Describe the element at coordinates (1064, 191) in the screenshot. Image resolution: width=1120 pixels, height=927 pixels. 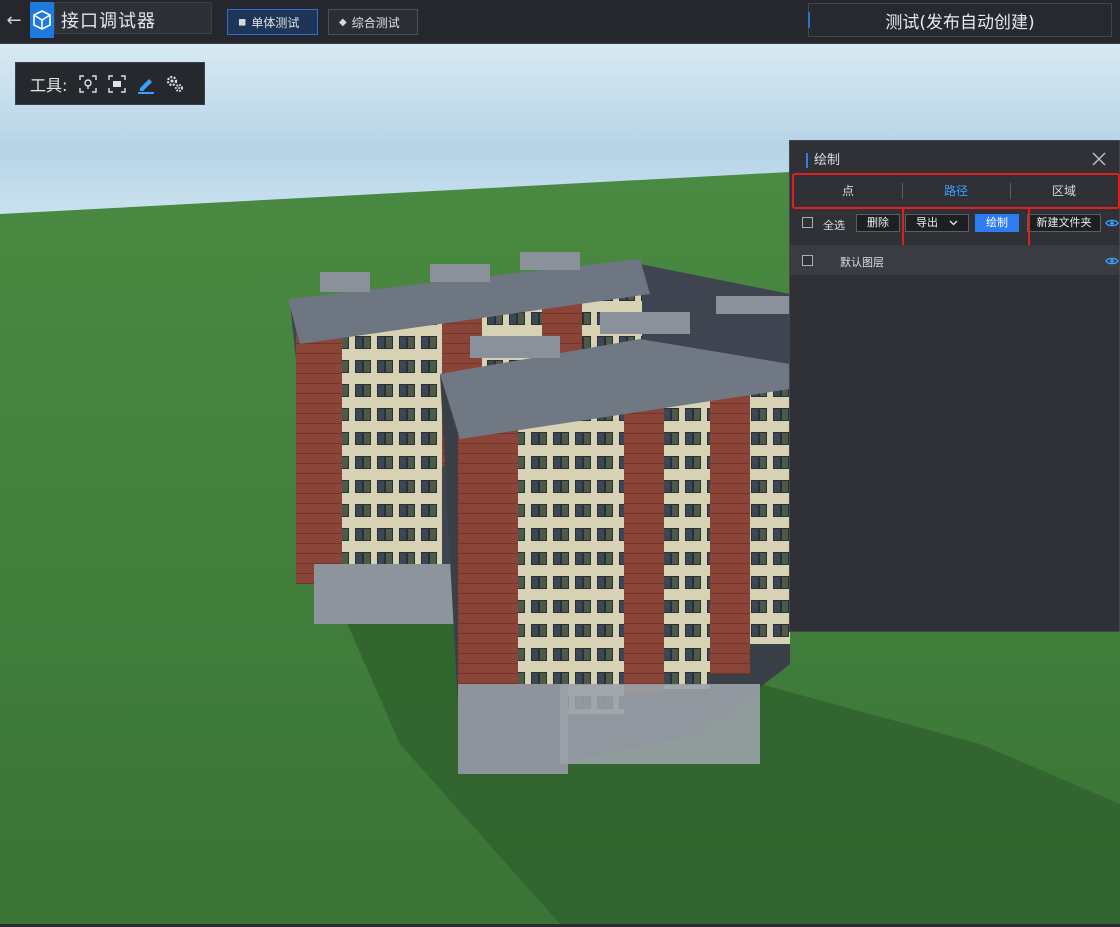
I see `tab-area: 区域` at that location.